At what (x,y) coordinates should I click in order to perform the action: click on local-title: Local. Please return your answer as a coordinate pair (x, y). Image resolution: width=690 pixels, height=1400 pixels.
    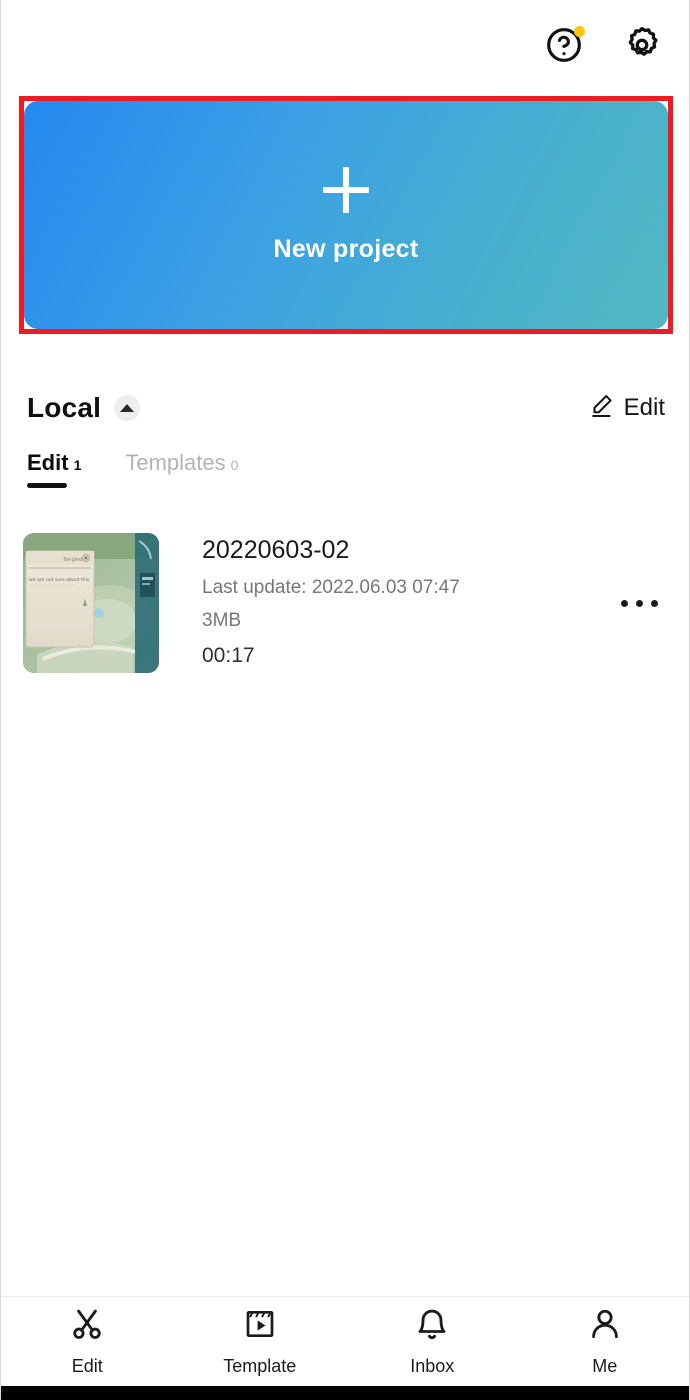
    Looking at the image, I should click on (64, 407).